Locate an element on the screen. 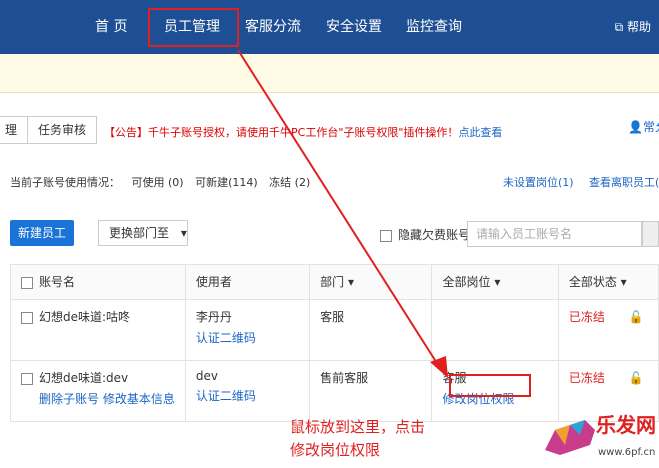 The image size is (659, 468). annotation-line-1: 鼠标放到这里，点击 is located at coordinates (358, 427).